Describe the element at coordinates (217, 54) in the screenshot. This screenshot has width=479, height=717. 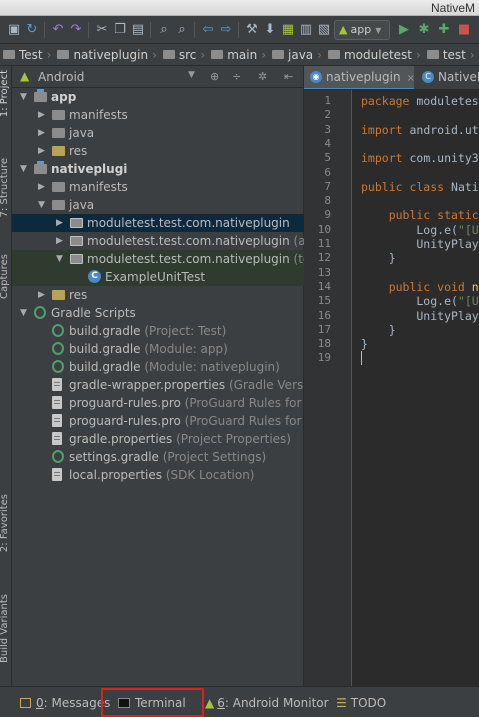
I see `folder-icon` at that location.